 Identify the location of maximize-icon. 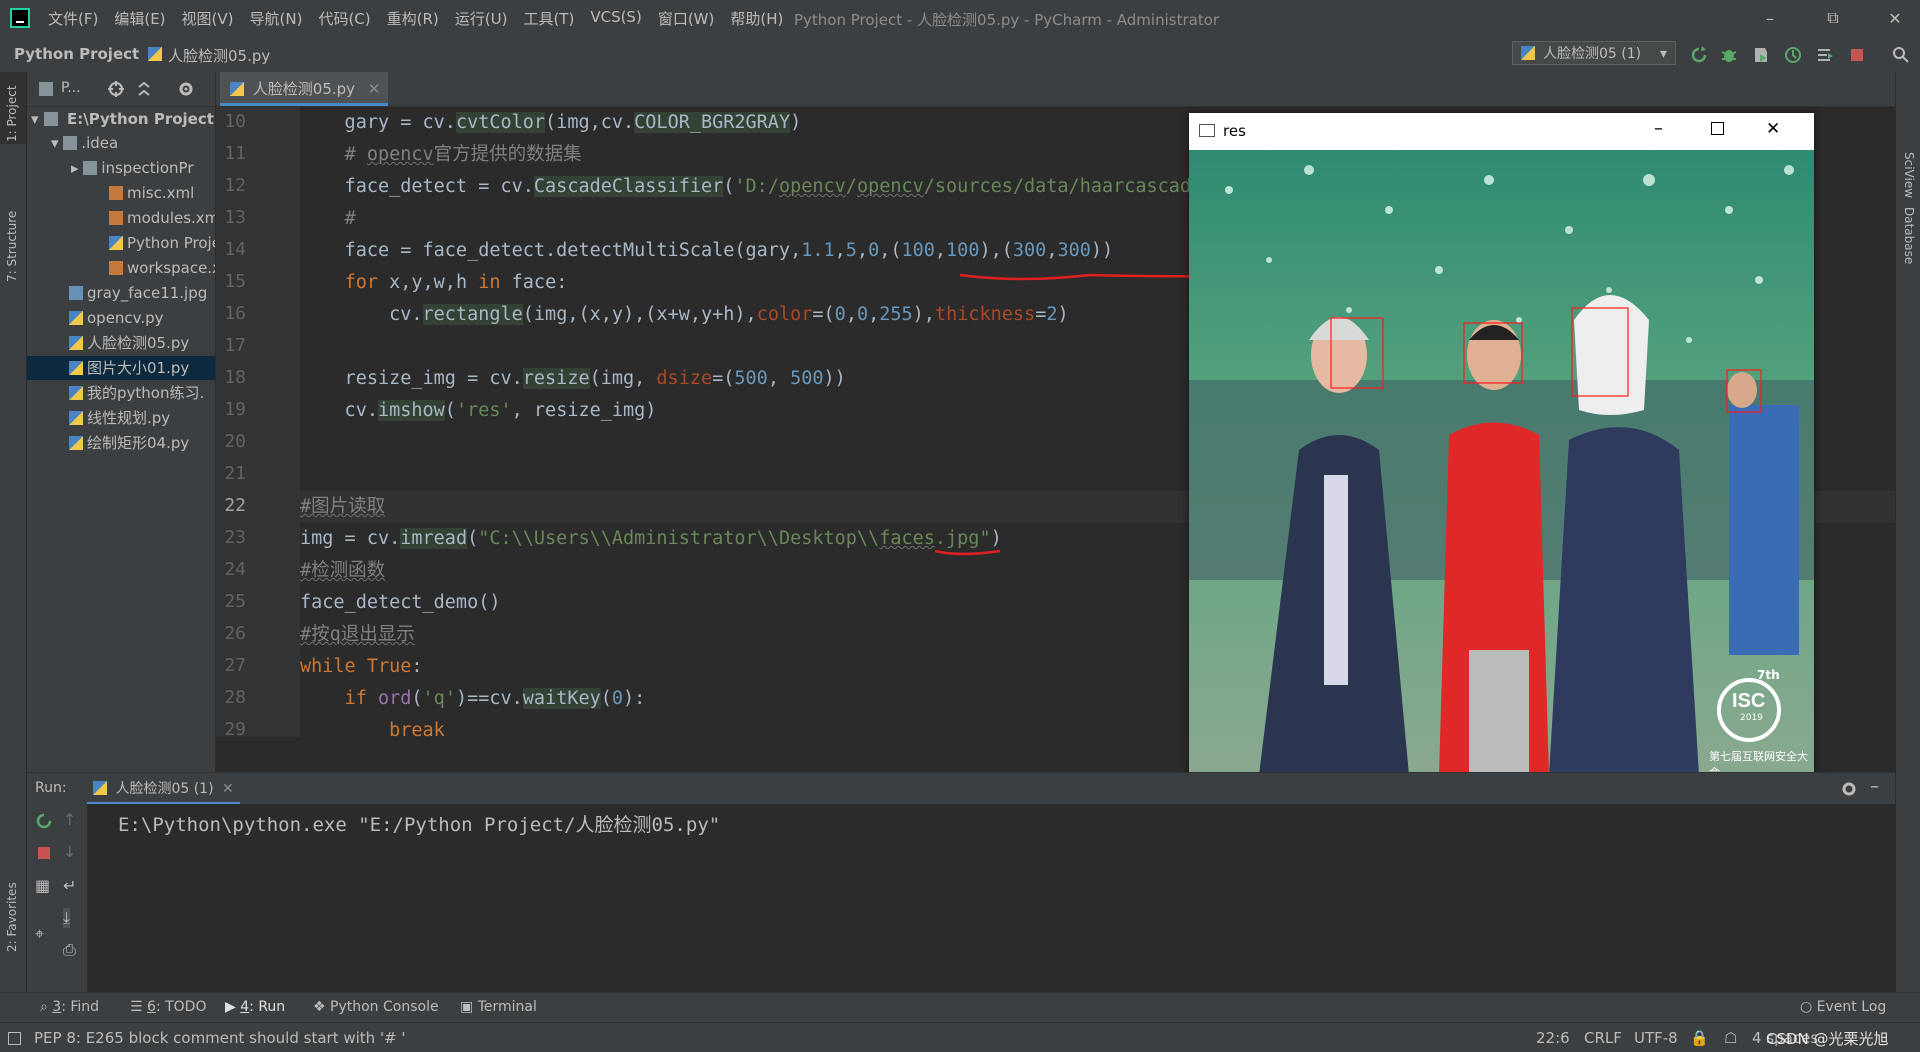
(1717, 128).